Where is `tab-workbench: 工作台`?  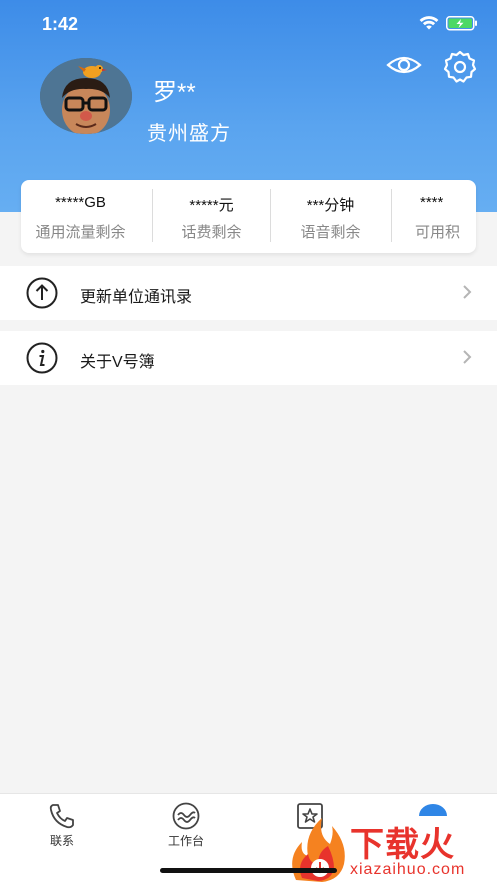
tab-workbench: 工作台 is located at coordinates (186, 824).